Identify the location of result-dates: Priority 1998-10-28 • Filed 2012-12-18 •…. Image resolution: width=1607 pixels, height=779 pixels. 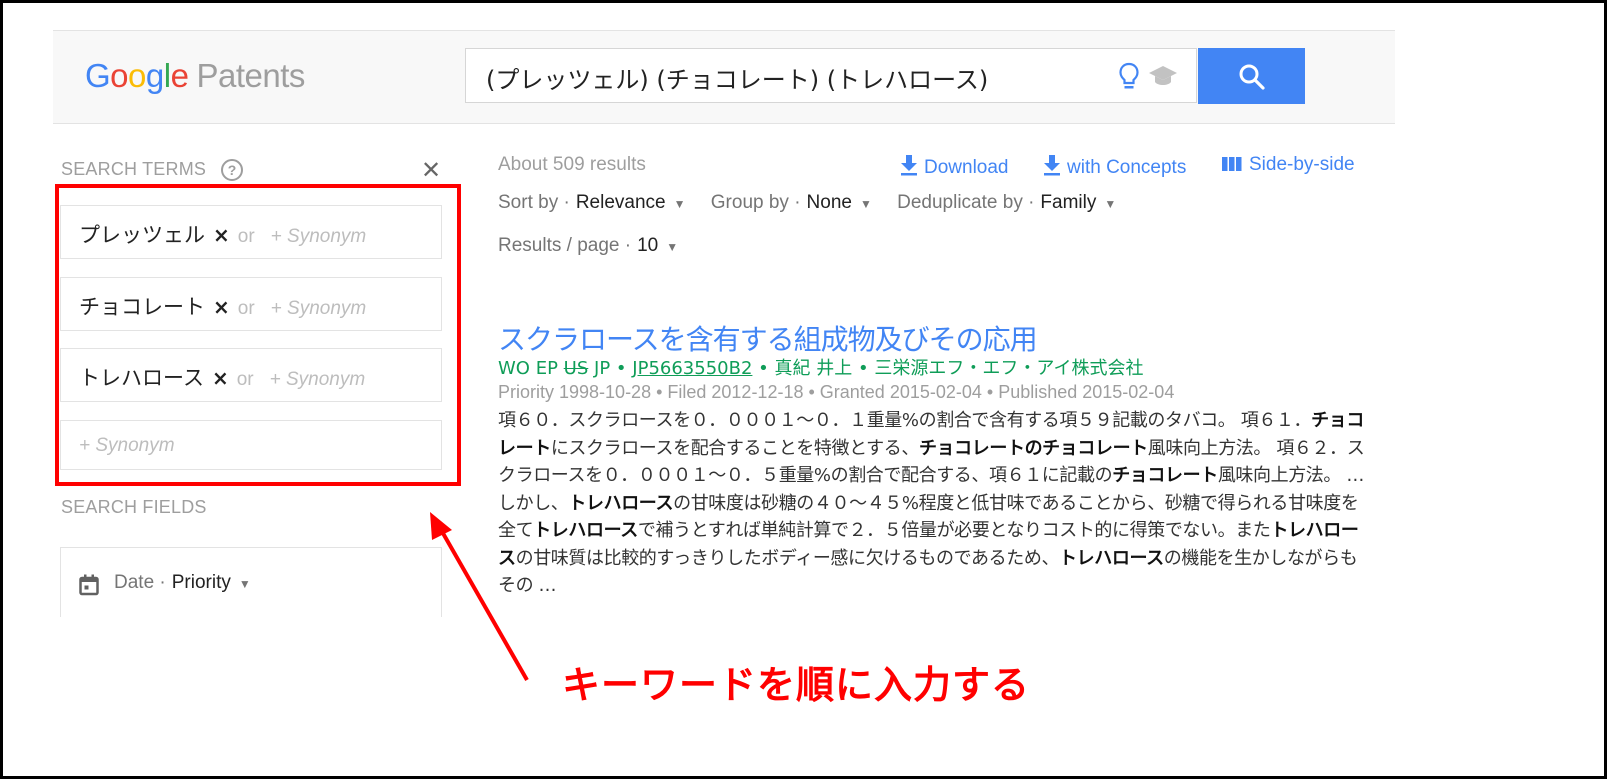
(836, 392).